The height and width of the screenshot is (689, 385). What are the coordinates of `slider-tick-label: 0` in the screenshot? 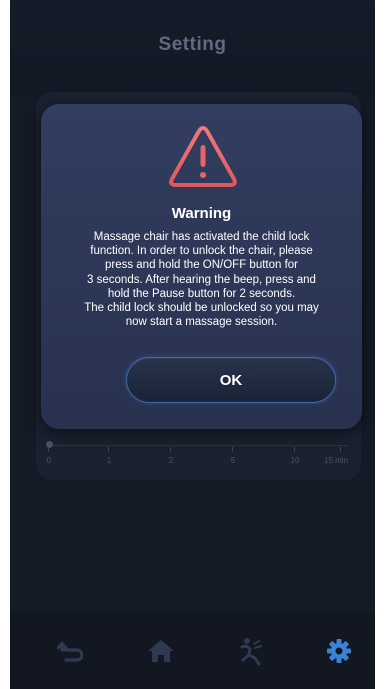 It's located at (49, 460).